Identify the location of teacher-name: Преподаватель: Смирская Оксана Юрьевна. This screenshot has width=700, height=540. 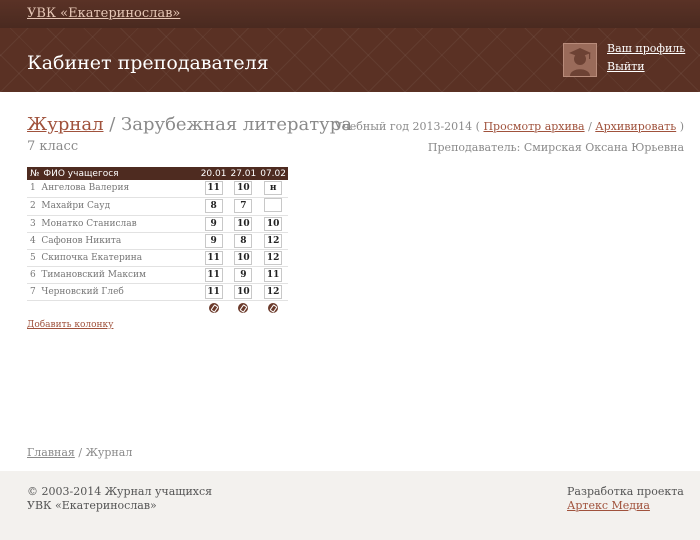
(555, 147).